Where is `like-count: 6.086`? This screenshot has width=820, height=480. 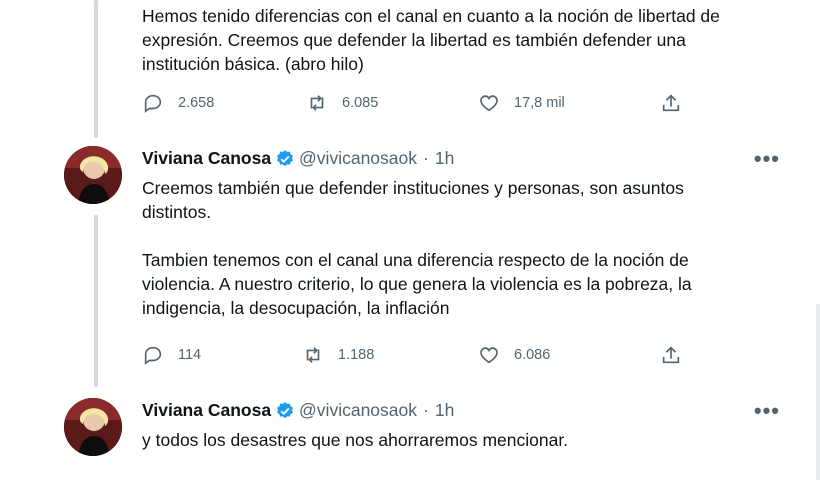 like-count: 6.086 is located at coordinates (532, 355).